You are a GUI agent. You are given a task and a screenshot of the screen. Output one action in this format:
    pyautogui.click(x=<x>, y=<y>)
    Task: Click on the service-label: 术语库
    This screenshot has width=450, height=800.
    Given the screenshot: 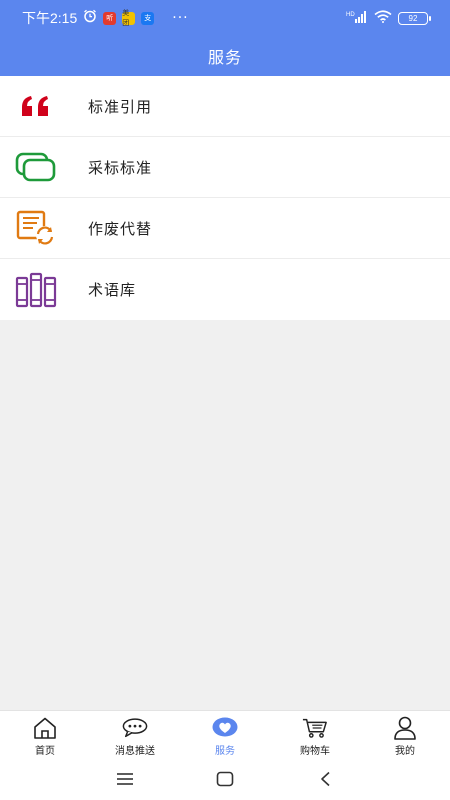 What is the action you would take?
    pyautogui.click(x=112, y=290)
    